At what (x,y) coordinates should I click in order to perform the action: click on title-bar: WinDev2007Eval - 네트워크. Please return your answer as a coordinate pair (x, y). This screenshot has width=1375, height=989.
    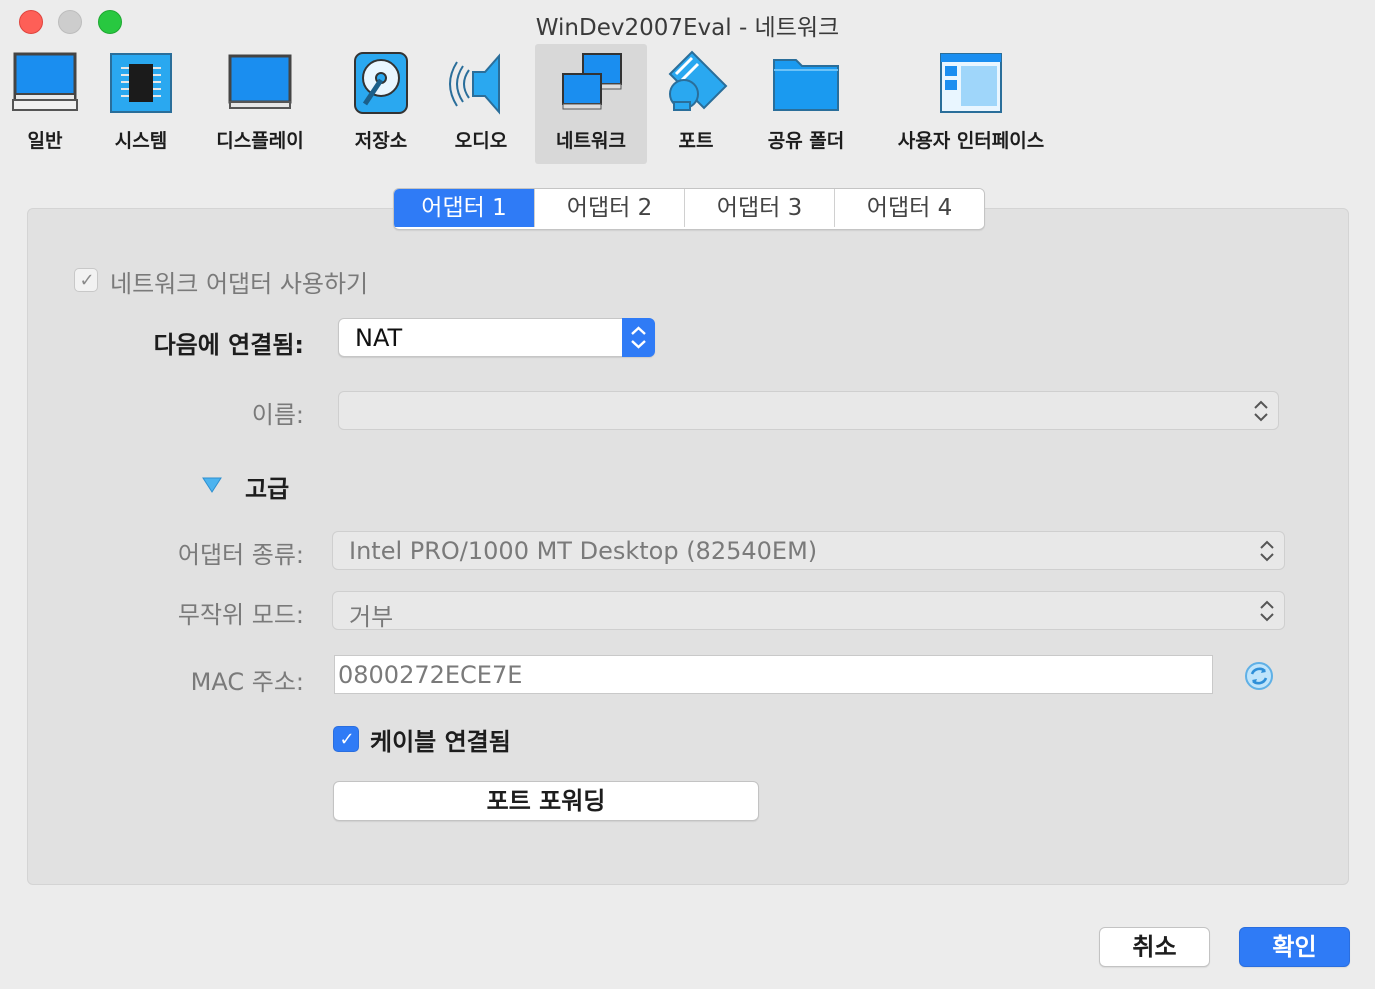
    Looking at the image, I should click on (687, 22).